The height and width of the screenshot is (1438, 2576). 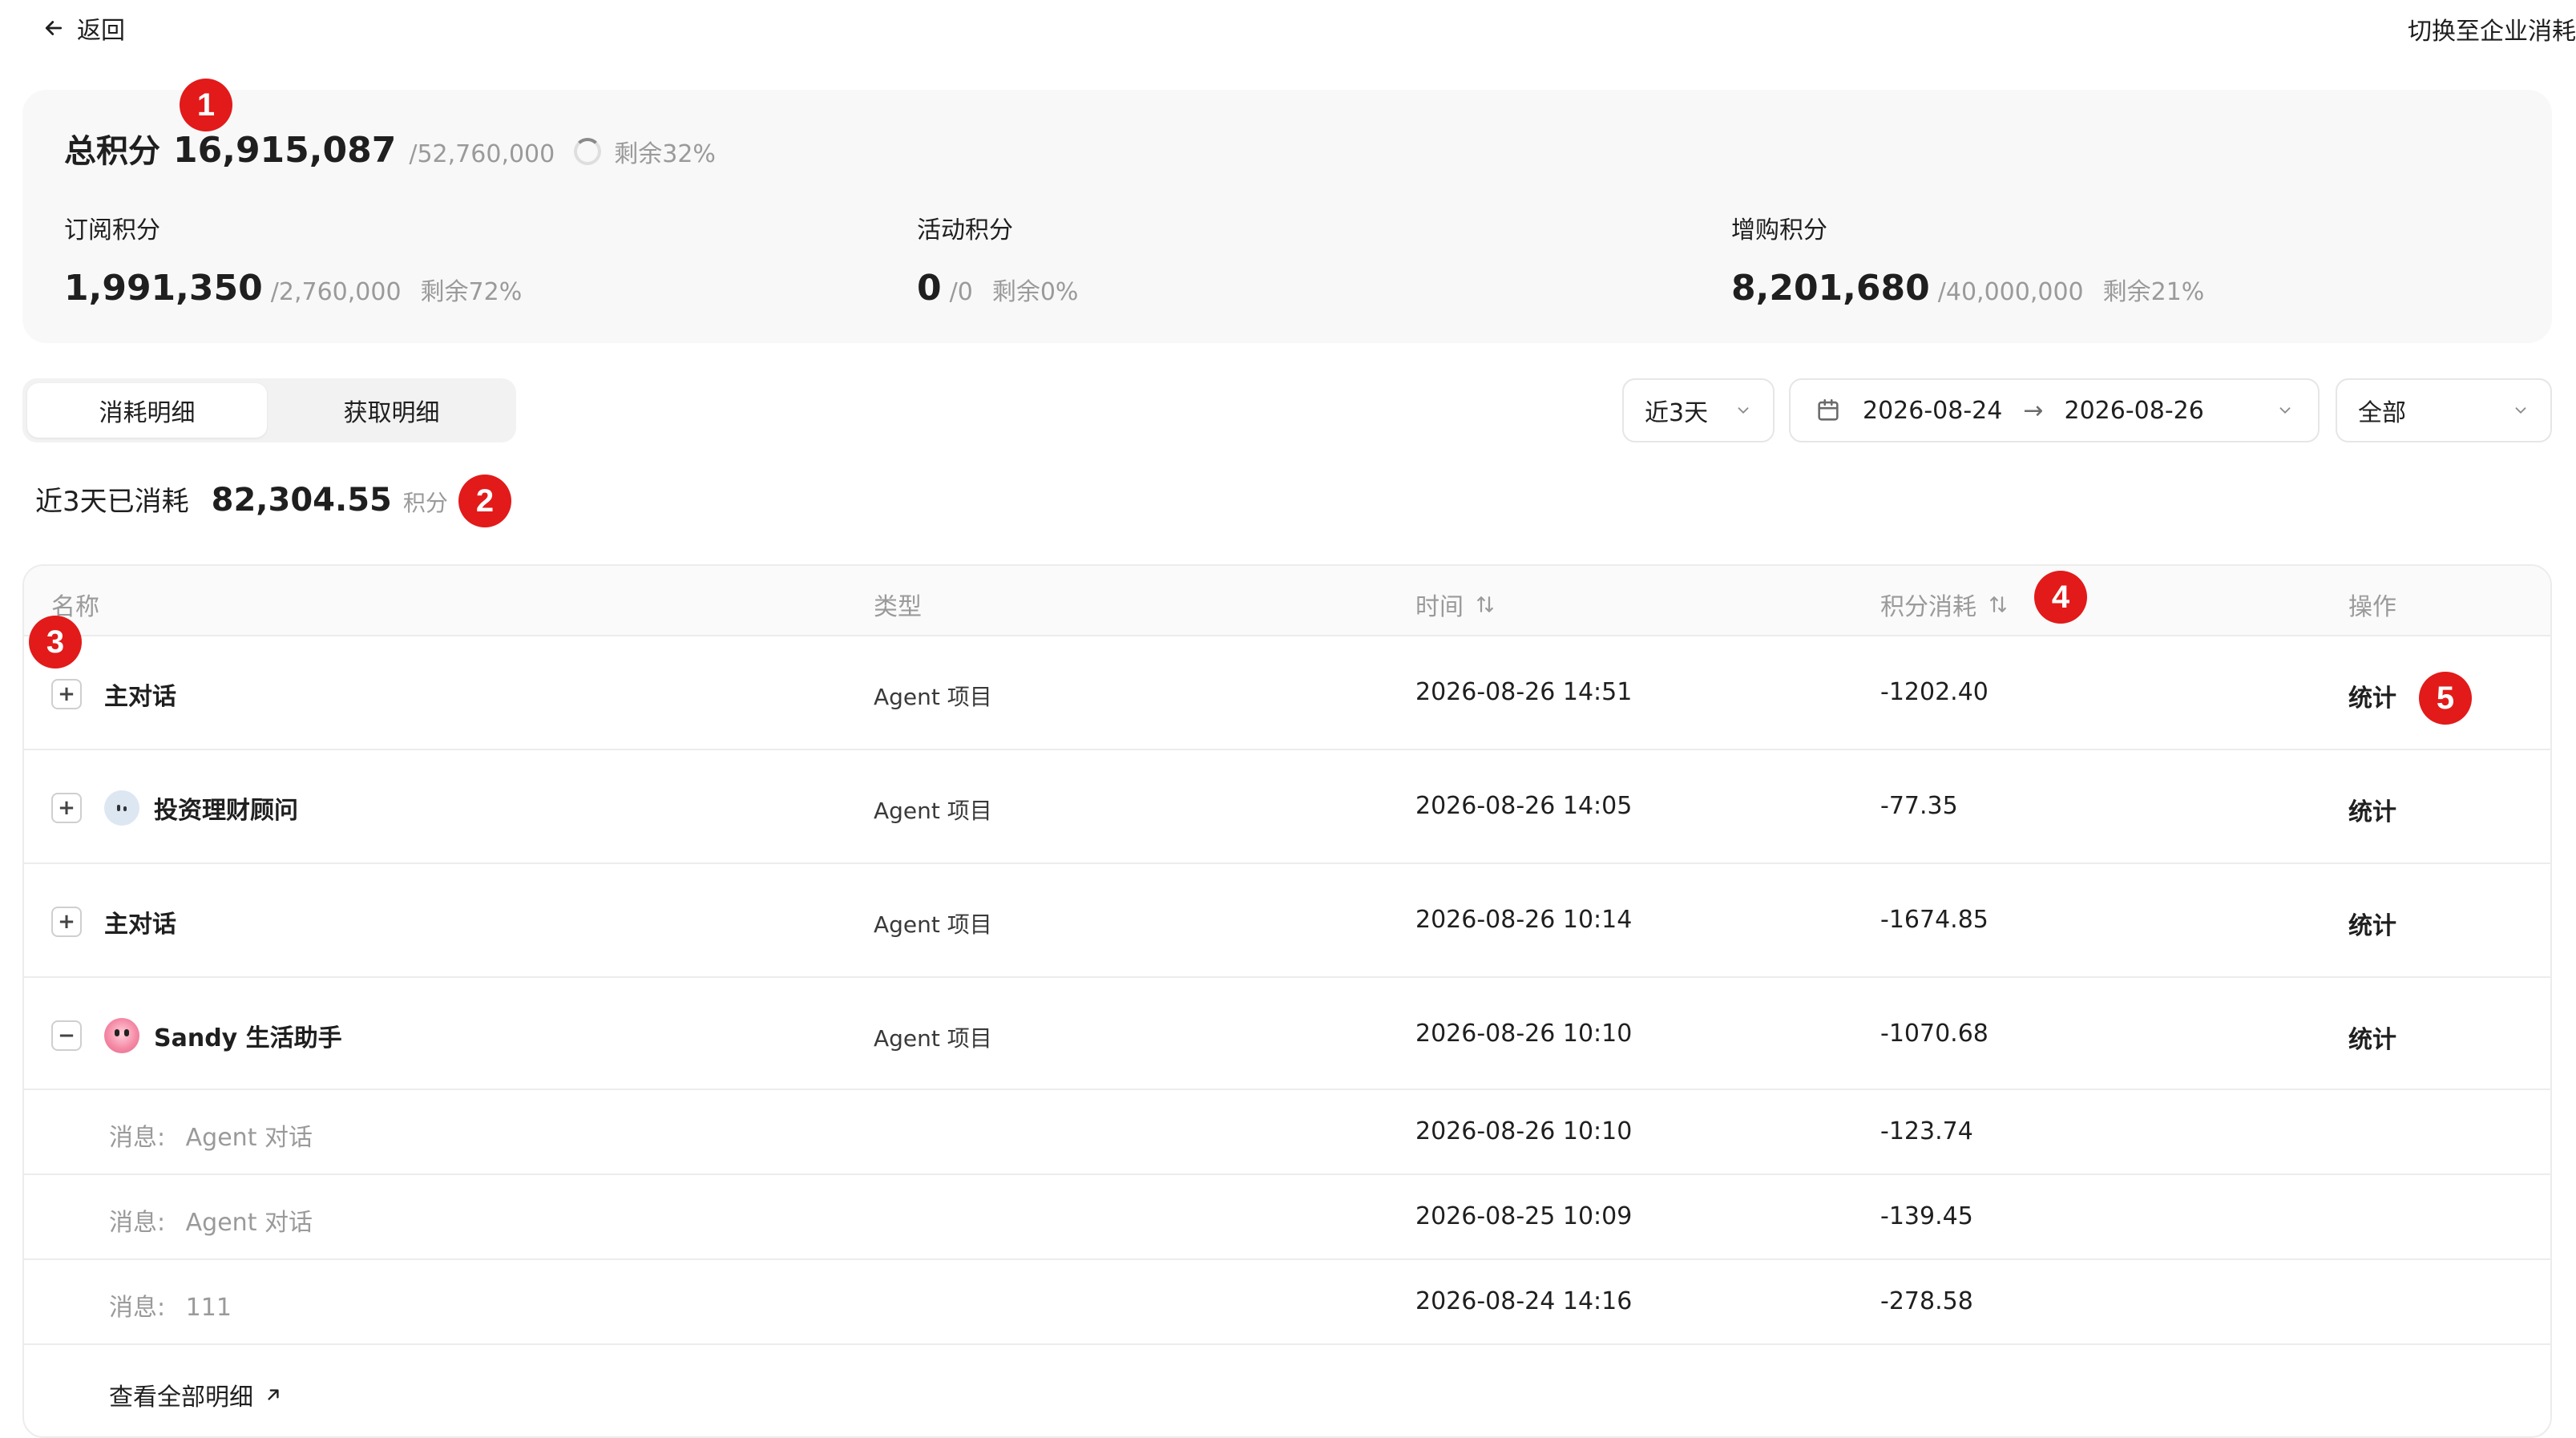 I want to click on activity-points-remaining: 剩余0%, so click(x=1035, y=292).